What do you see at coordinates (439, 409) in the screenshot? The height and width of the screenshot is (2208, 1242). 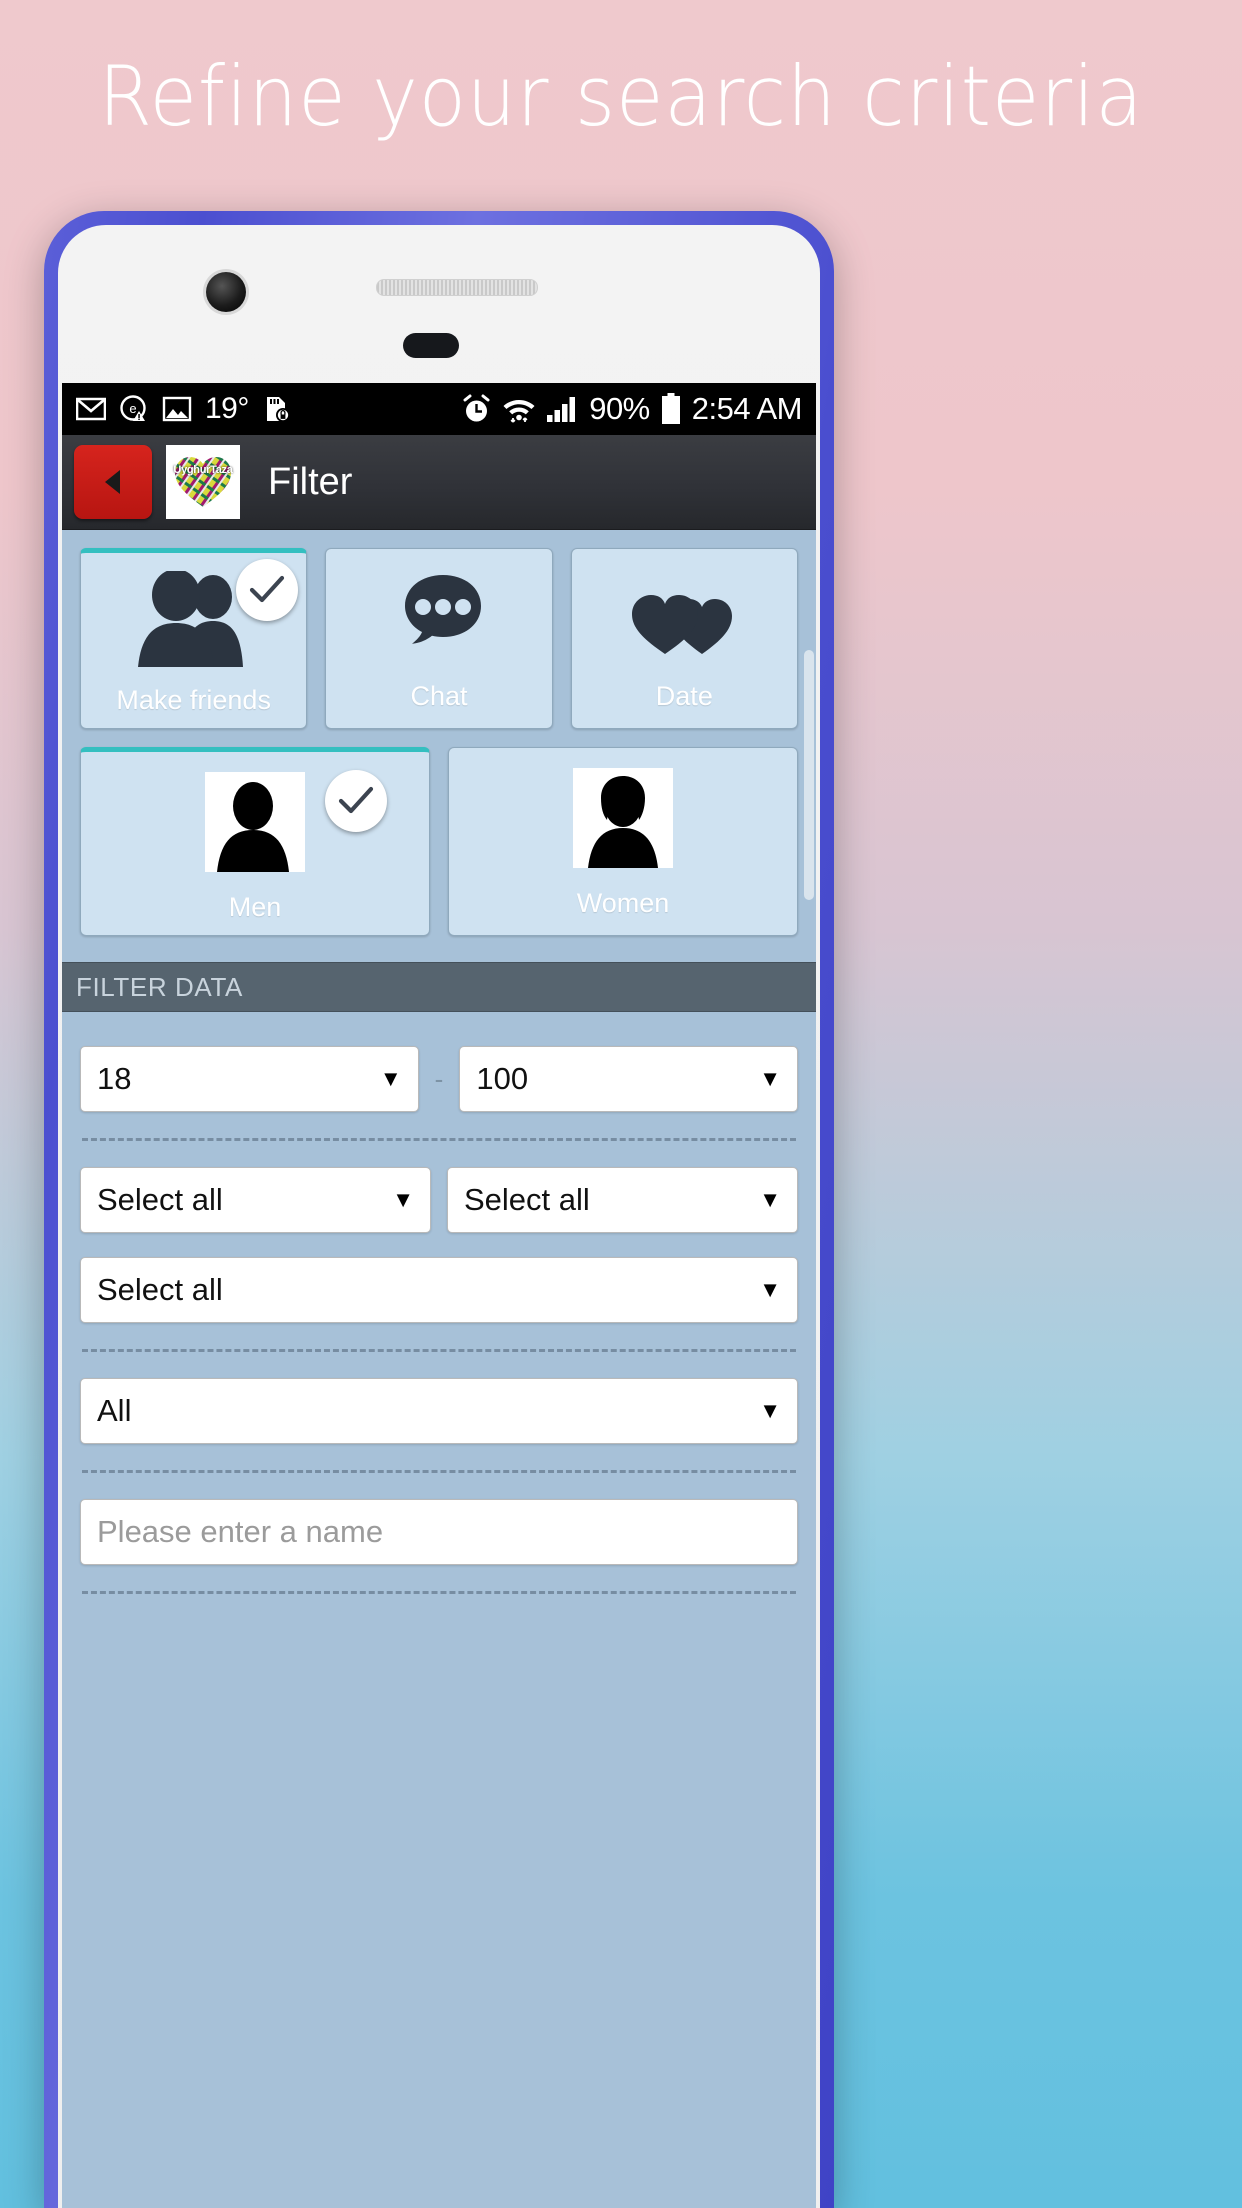 I see `status-bar: e 19° 90% 2:54 AM` at bounding box center [439, 409].